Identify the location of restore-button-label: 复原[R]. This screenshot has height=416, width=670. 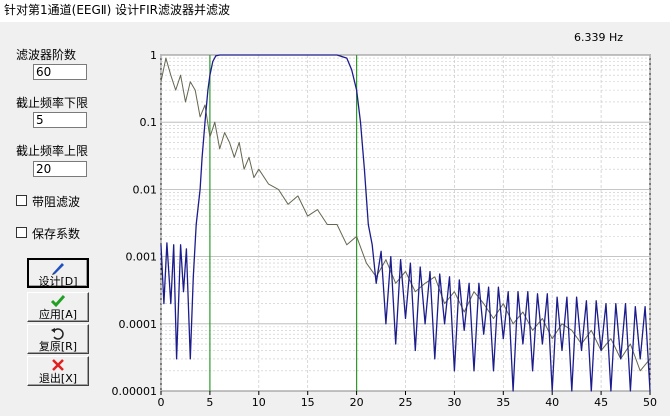
(58, 346).